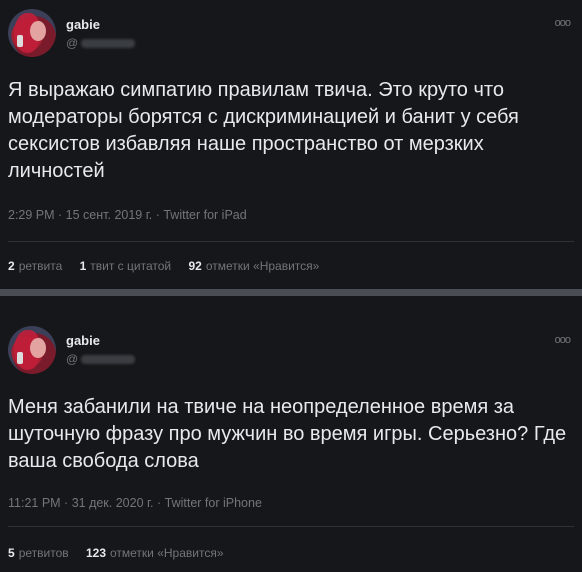 Image resolution: width=582 pixels, height=572 pixels. I want to click on tweet-stats: 5 ретвитов 123 отметки «Нравится», so click(123, 553).